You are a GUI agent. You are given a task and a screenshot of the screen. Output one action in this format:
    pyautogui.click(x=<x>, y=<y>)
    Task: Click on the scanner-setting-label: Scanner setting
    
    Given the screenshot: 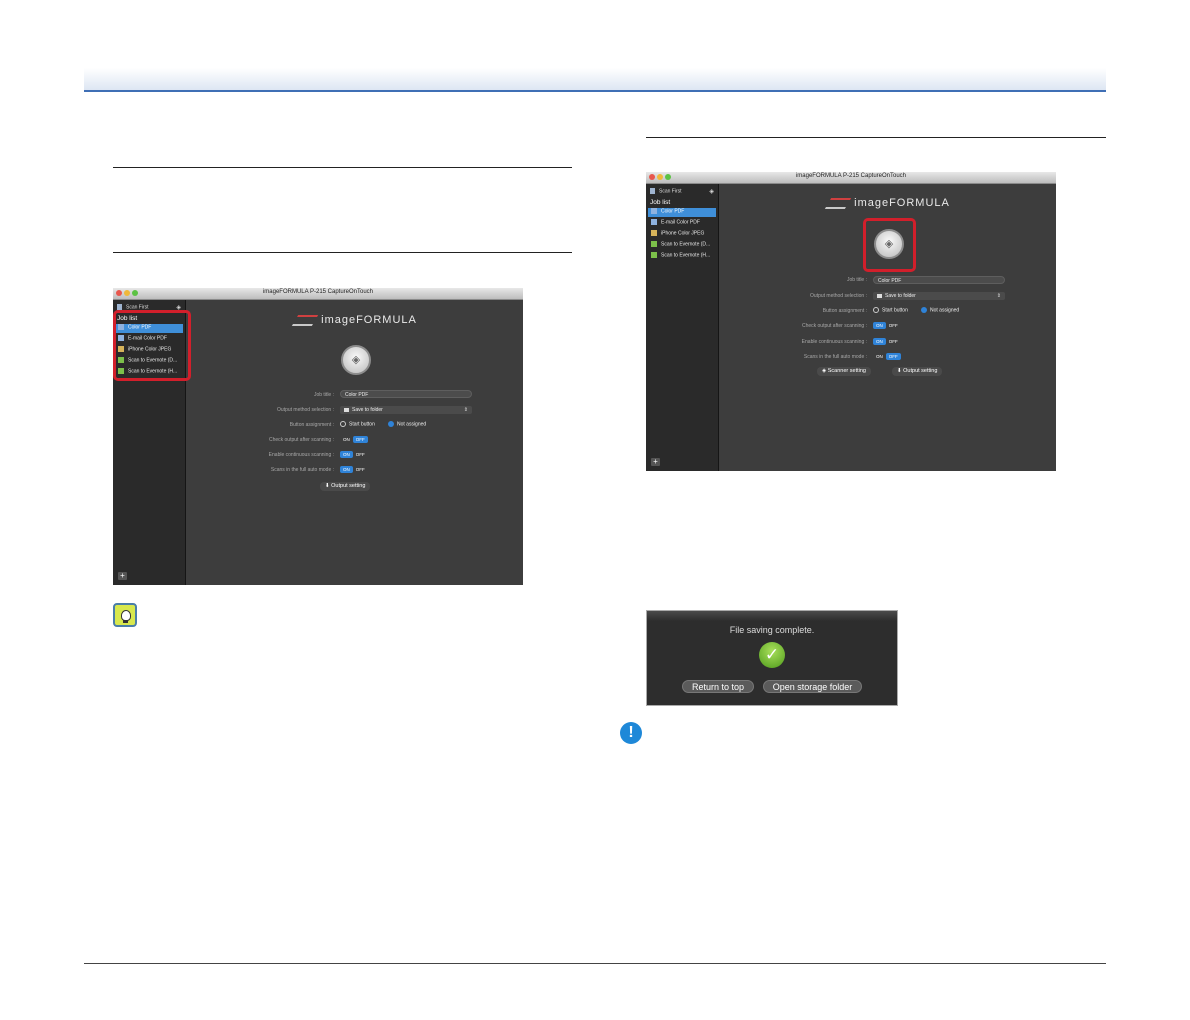 What is the action you would take?
    pyautogui.click(x=846, y=371)
    